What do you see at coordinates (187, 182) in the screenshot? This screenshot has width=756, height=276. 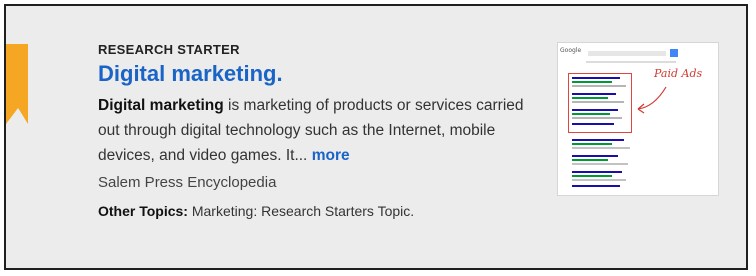 I see `result-source: Salem Press Encyclopedia` at bounding box center [187, 182].